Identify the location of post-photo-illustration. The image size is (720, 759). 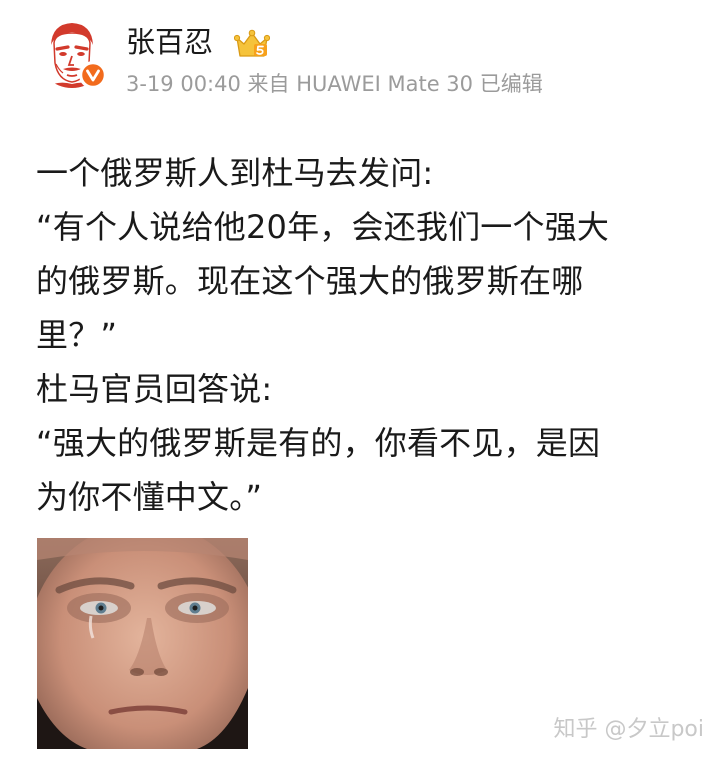
(142, 643).